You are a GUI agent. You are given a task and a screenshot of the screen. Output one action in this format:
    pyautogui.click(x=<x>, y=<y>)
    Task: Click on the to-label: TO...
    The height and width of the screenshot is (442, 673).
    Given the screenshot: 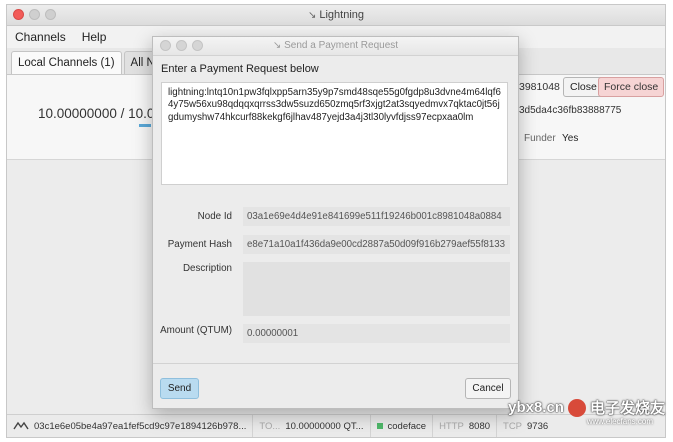 What is the action you would take?
    pyautogui.click(x=270, y=426)
    